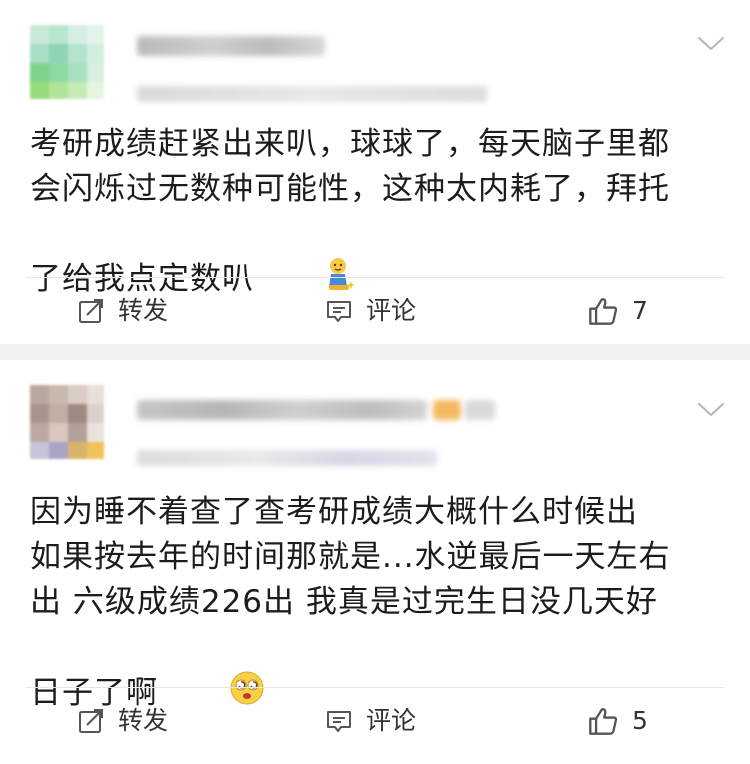  What do you see at coordinates (640, 310) in the screenshot?
I see `like-count: 7` at bounding box center [640, 310].